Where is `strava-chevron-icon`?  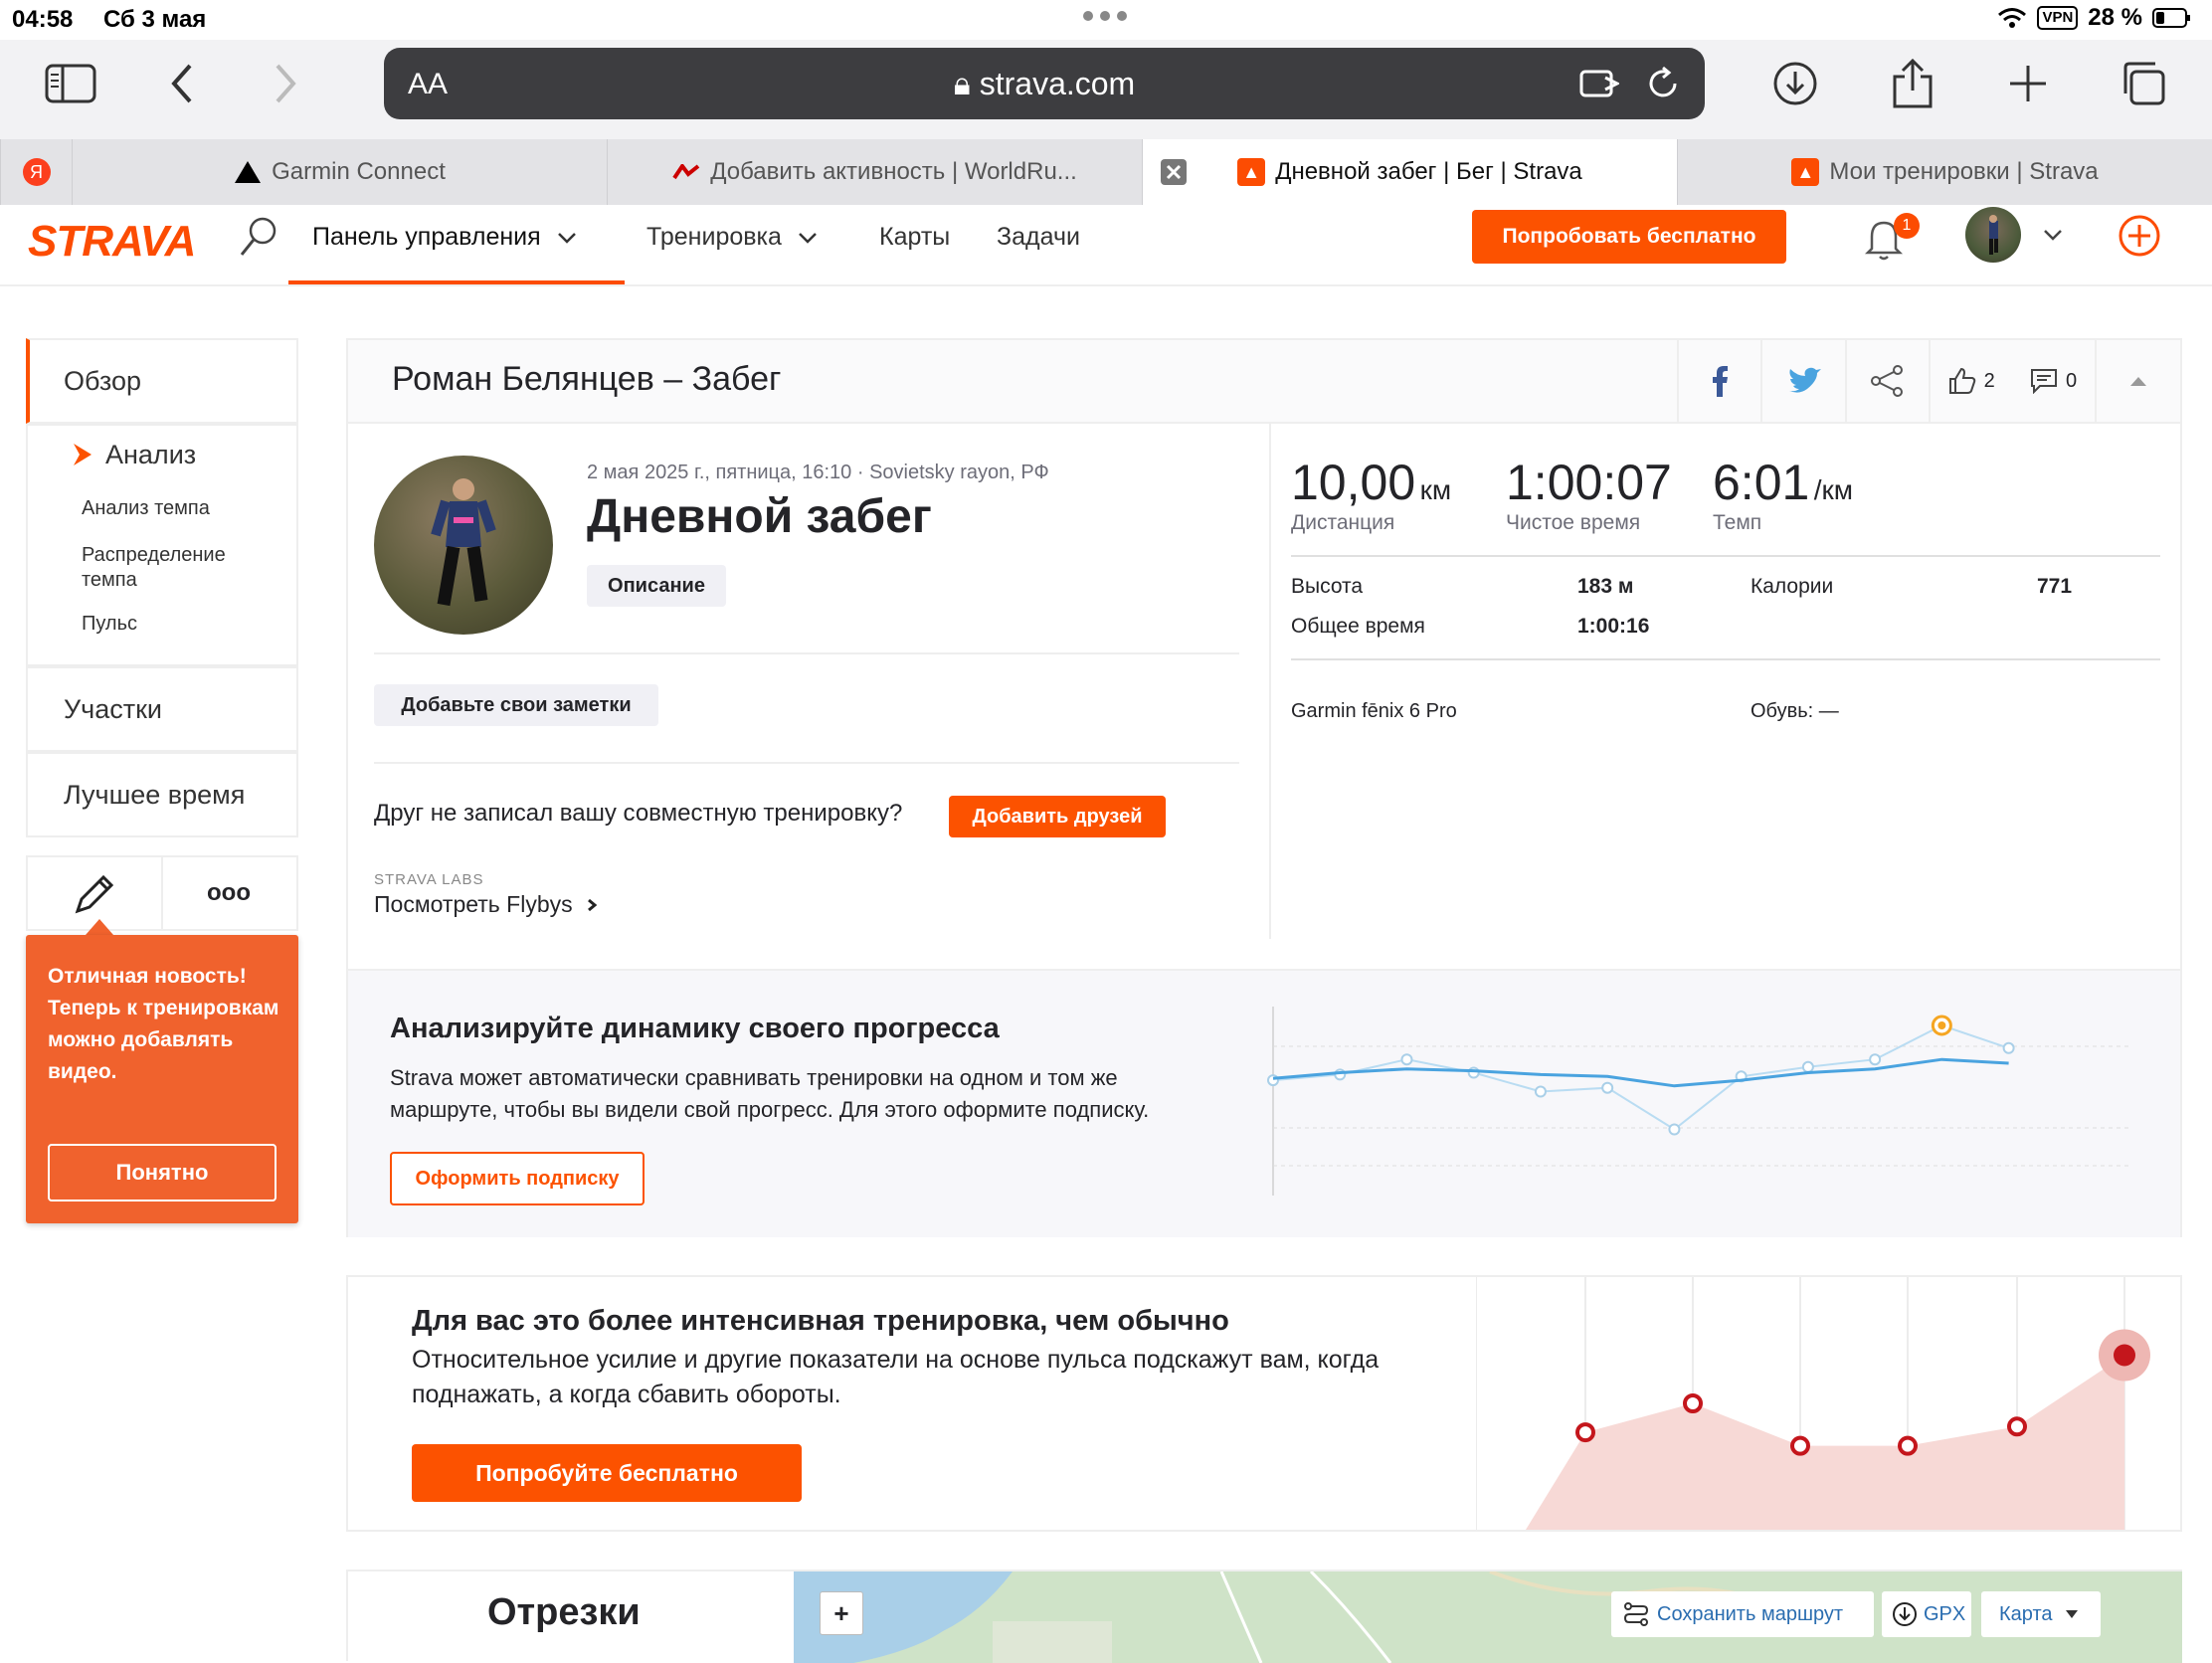 strava-chevron-icon is located at coordinates (82, 454).